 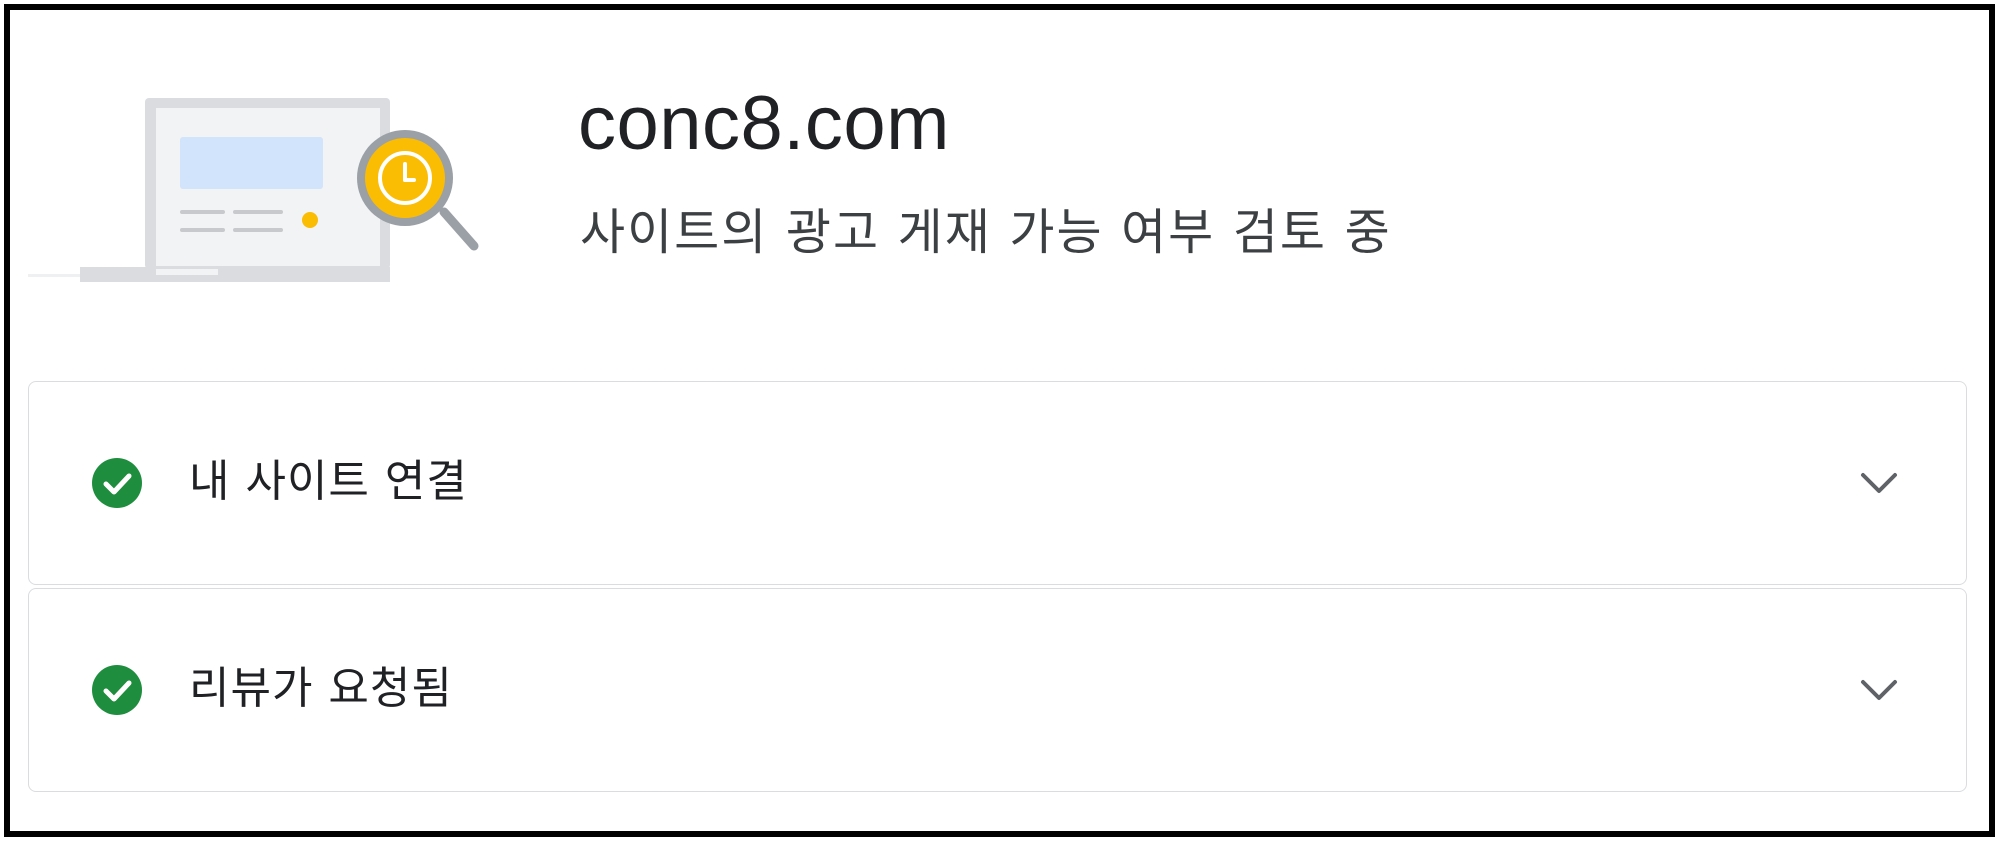 What do you see at coordinates (764, 123) in the screenshot?
I see `site-name-title: conc8.com` at bounding box center [764, 123].